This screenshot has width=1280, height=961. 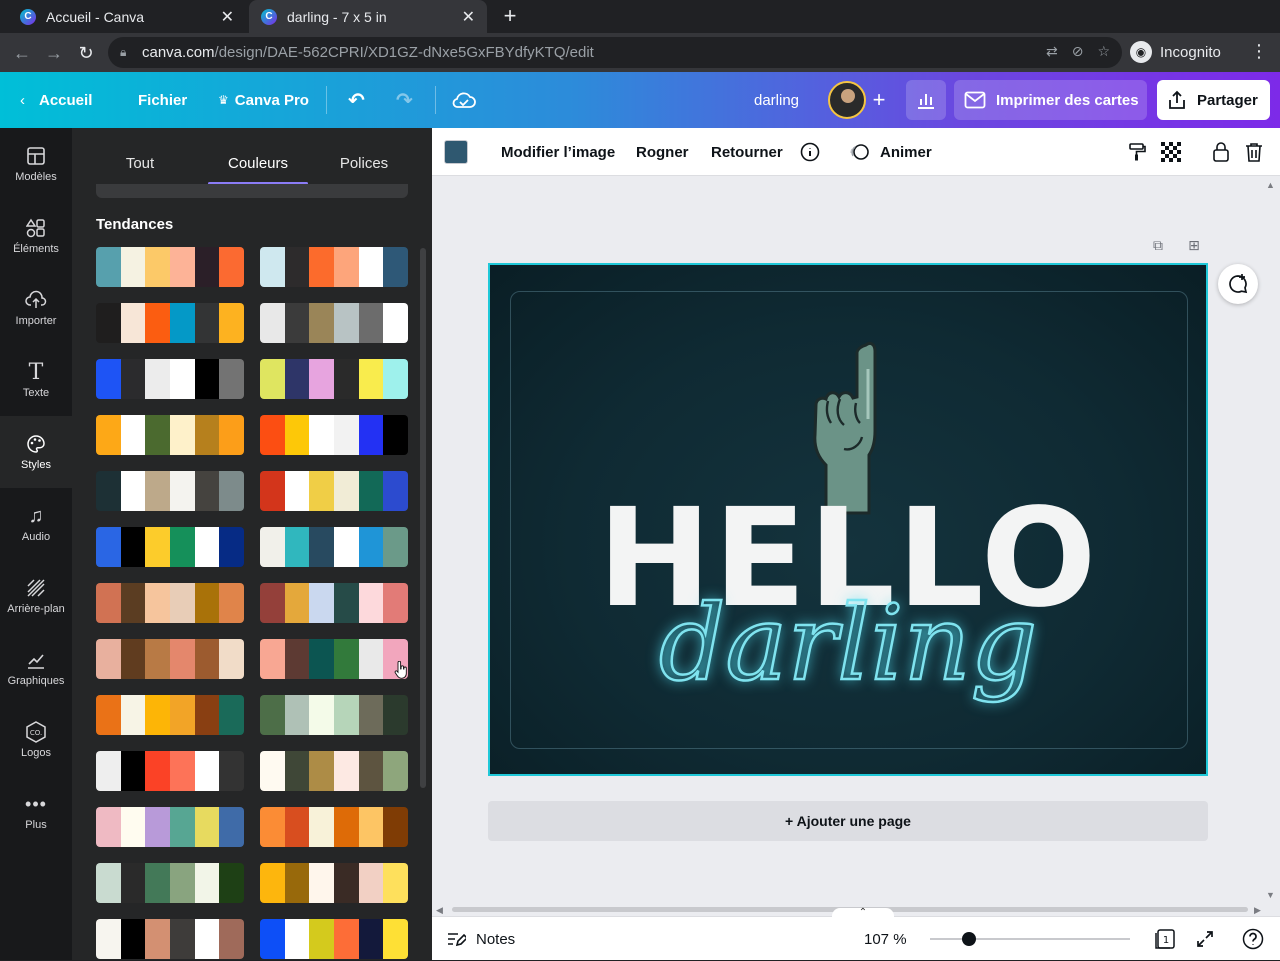 I want to click on tab-colors: Couleurs, so click(x=258, y=163).